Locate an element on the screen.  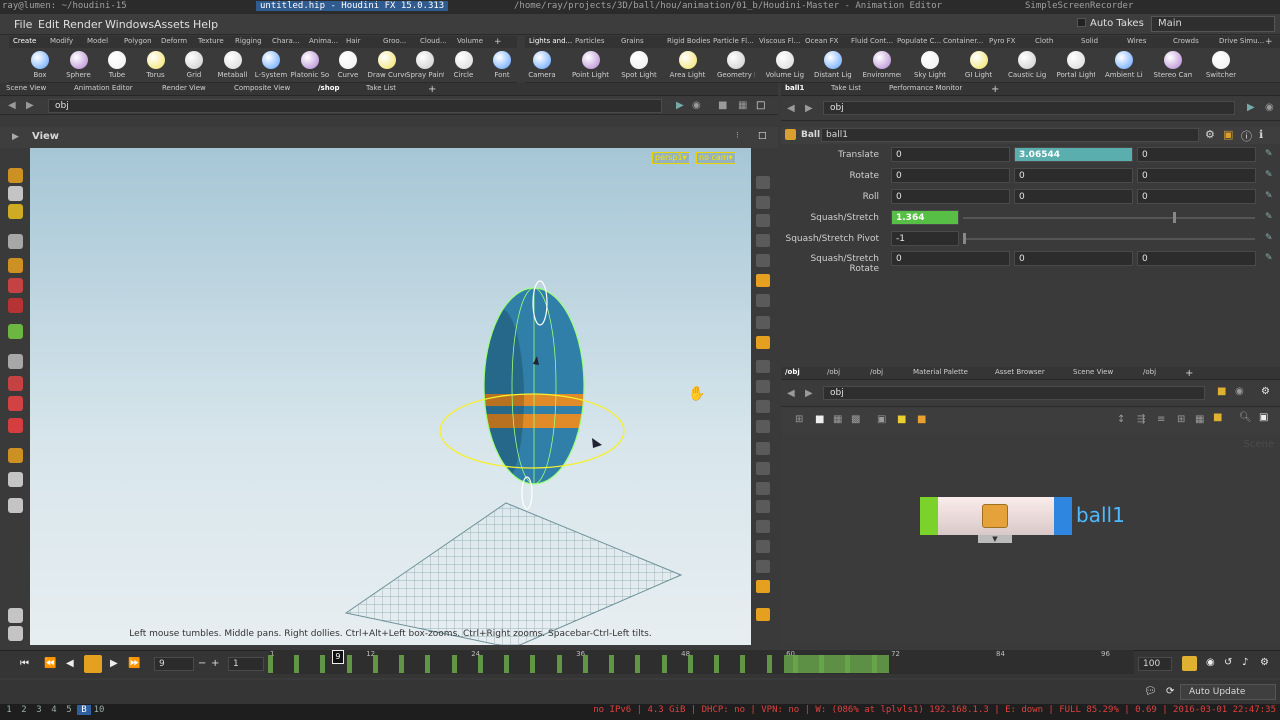
auto-update-select: Auto Update is located at coordinates (1228, 692).